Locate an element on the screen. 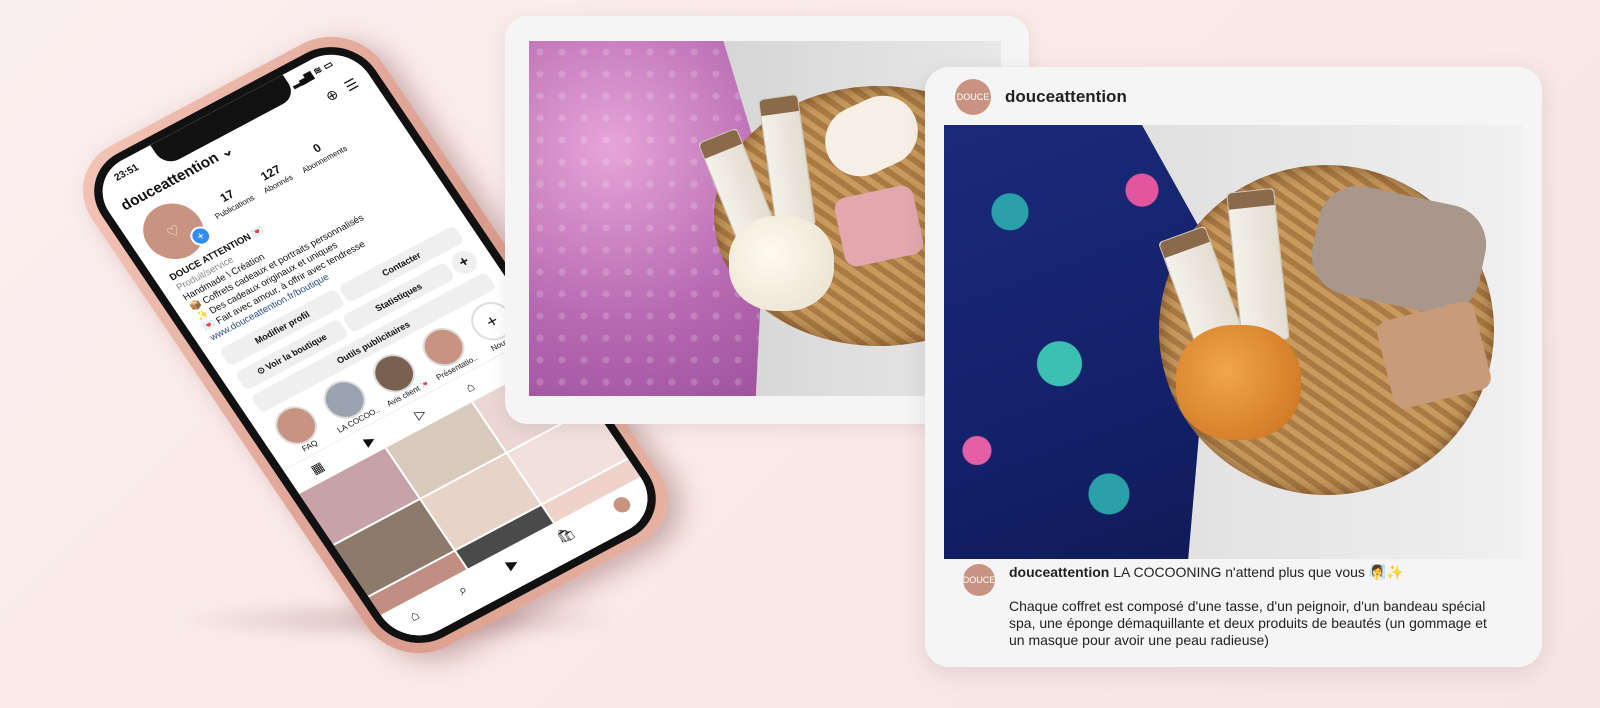 The height and width of the screenshot is (708, 1600). home-icon: ⌂ is located at coordinates (414, 616).